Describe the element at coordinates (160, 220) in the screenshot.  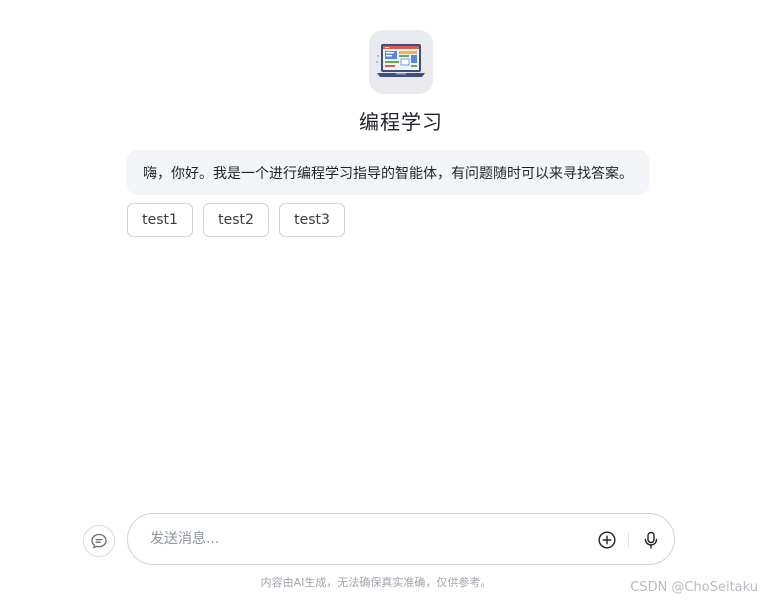
I see `suggestion-chip-test1: test1` at that location.